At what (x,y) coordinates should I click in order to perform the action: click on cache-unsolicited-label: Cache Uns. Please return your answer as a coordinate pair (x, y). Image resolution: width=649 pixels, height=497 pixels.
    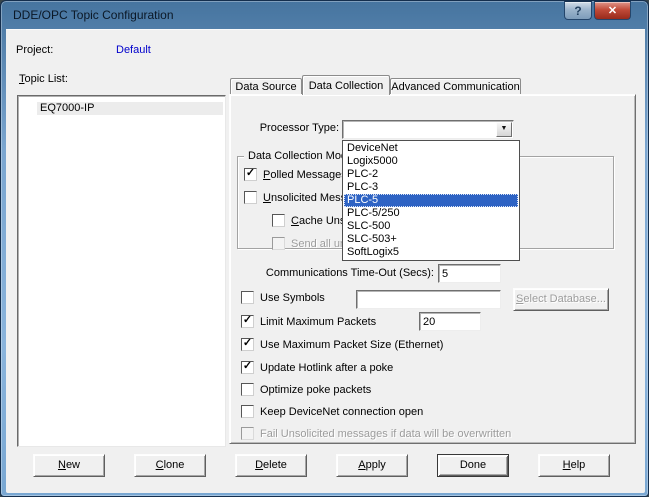
    Looking at the image, I should click on (318, 221).